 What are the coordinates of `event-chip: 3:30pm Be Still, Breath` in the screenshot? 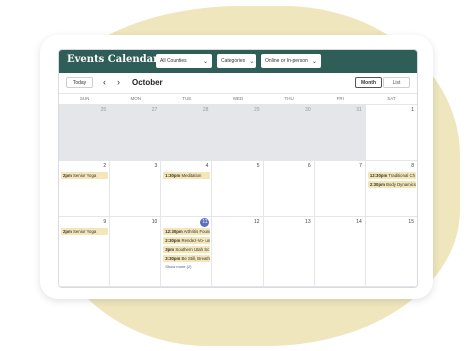 It's located at (187, 258).